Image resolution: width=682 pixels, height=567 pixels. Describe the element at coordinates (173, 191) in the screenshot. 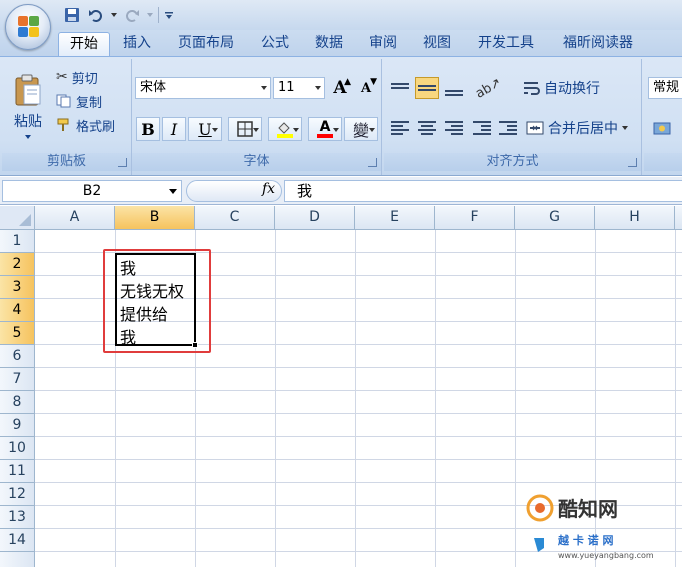

I see `name-box-dropdown-icon` at that location.